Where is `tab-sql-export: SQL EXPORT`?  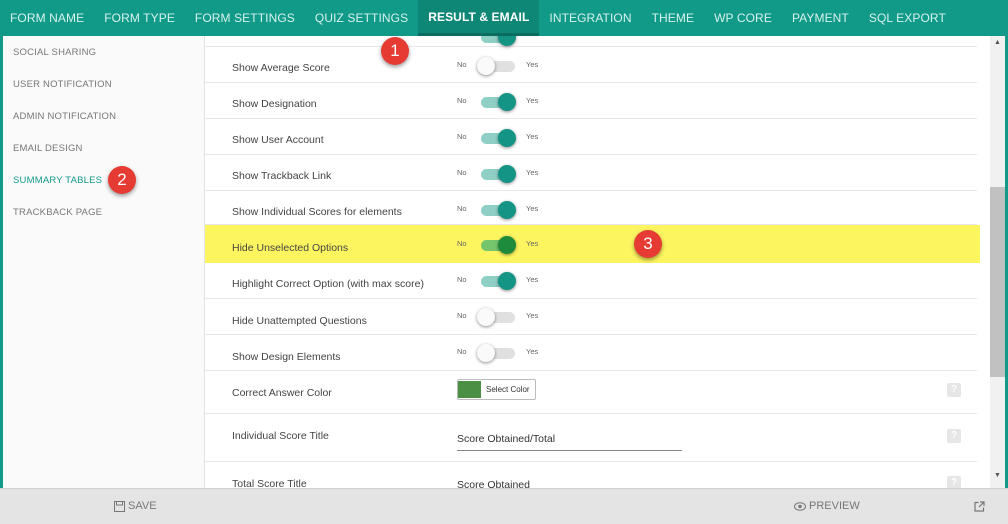 tab-sql-export: SQL EXPORT is located at coordinates (907, 18).